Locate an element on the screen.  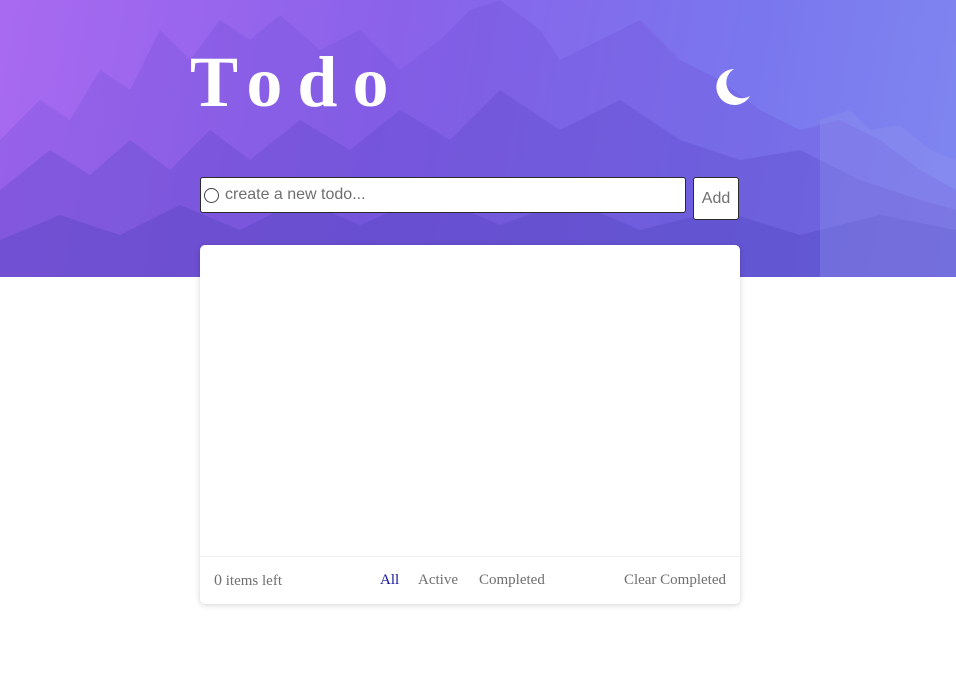
filter-active: Active is located at coordinates (438, 580).